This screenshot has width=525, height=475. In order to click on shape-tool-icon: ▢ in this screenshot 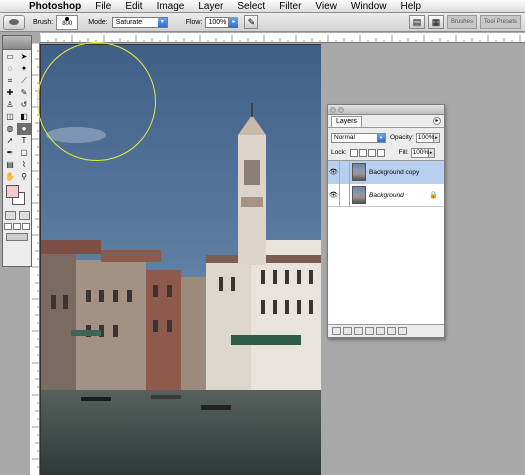, I will do `click(24, 153)`.